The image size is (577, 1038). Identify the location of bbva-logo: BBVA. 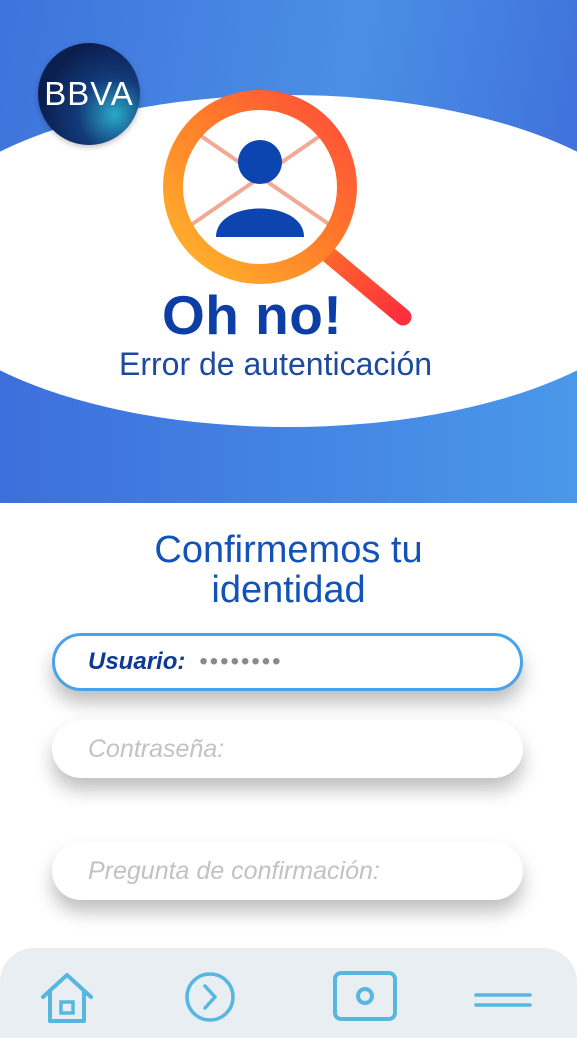
(89, 94).